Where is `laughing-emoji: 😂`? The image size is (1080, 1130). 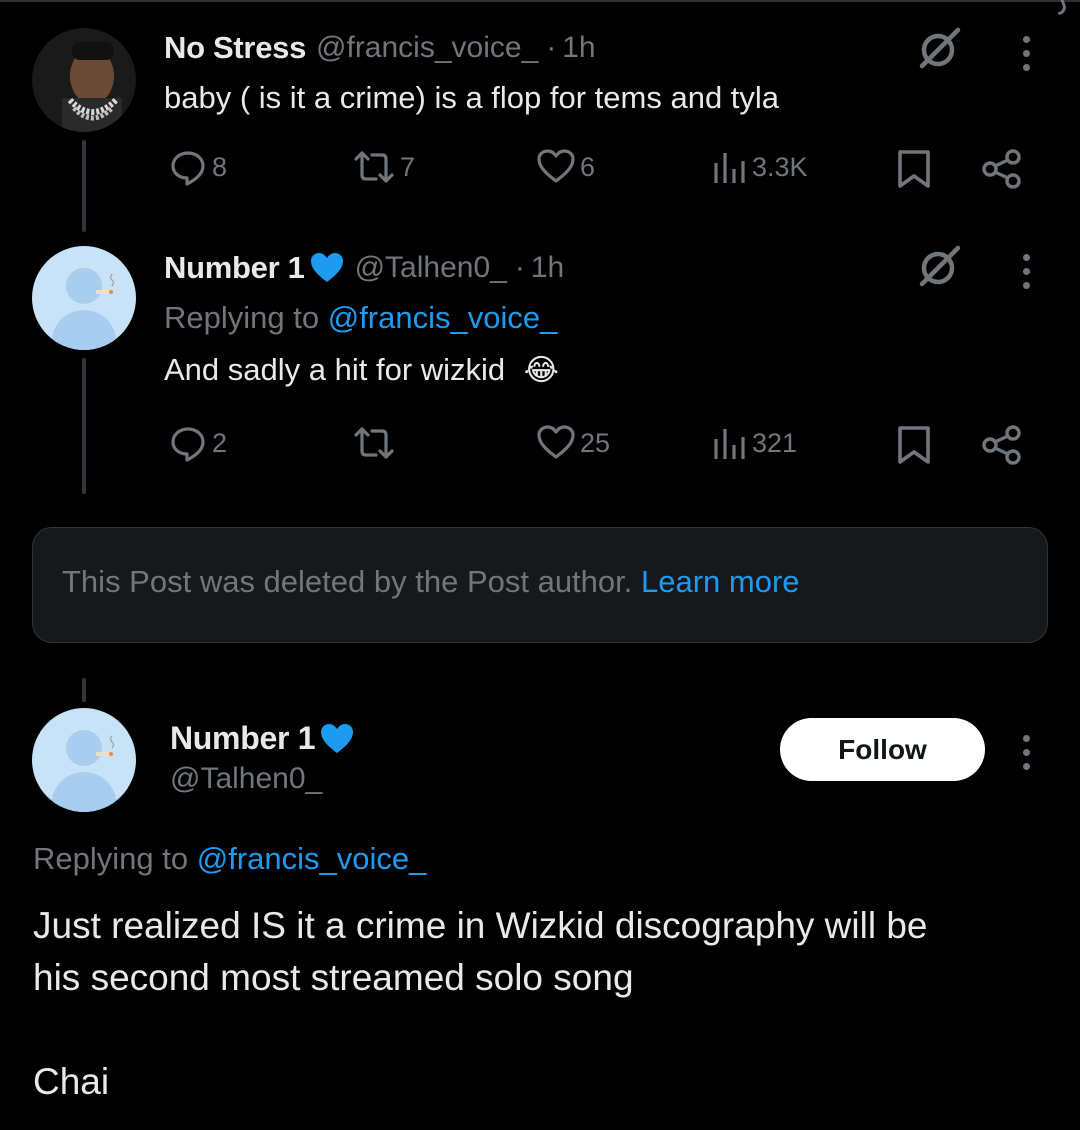
laughing-emoji: 😂 is located at coordinates (541, 370).